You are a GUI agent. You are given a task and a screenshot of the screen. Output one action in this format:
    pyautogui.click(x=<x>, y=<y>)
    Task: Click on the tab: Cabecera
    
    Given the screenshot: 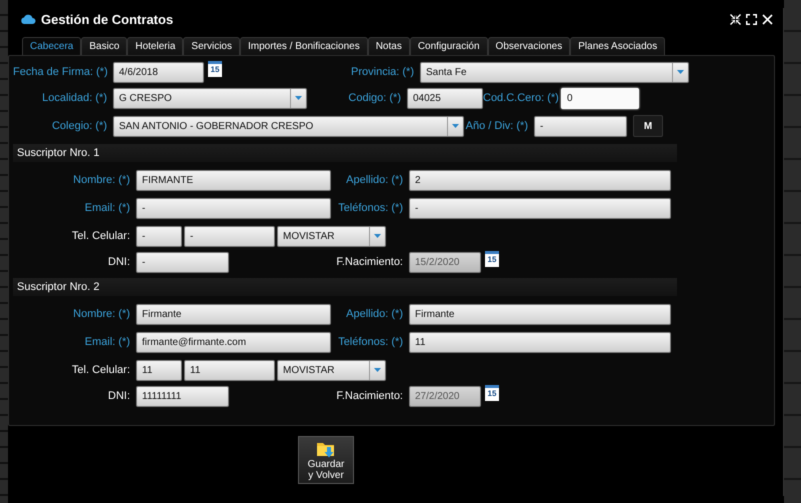 What is the action you would take?
    pyautogui.click(x=52, y=46)
    